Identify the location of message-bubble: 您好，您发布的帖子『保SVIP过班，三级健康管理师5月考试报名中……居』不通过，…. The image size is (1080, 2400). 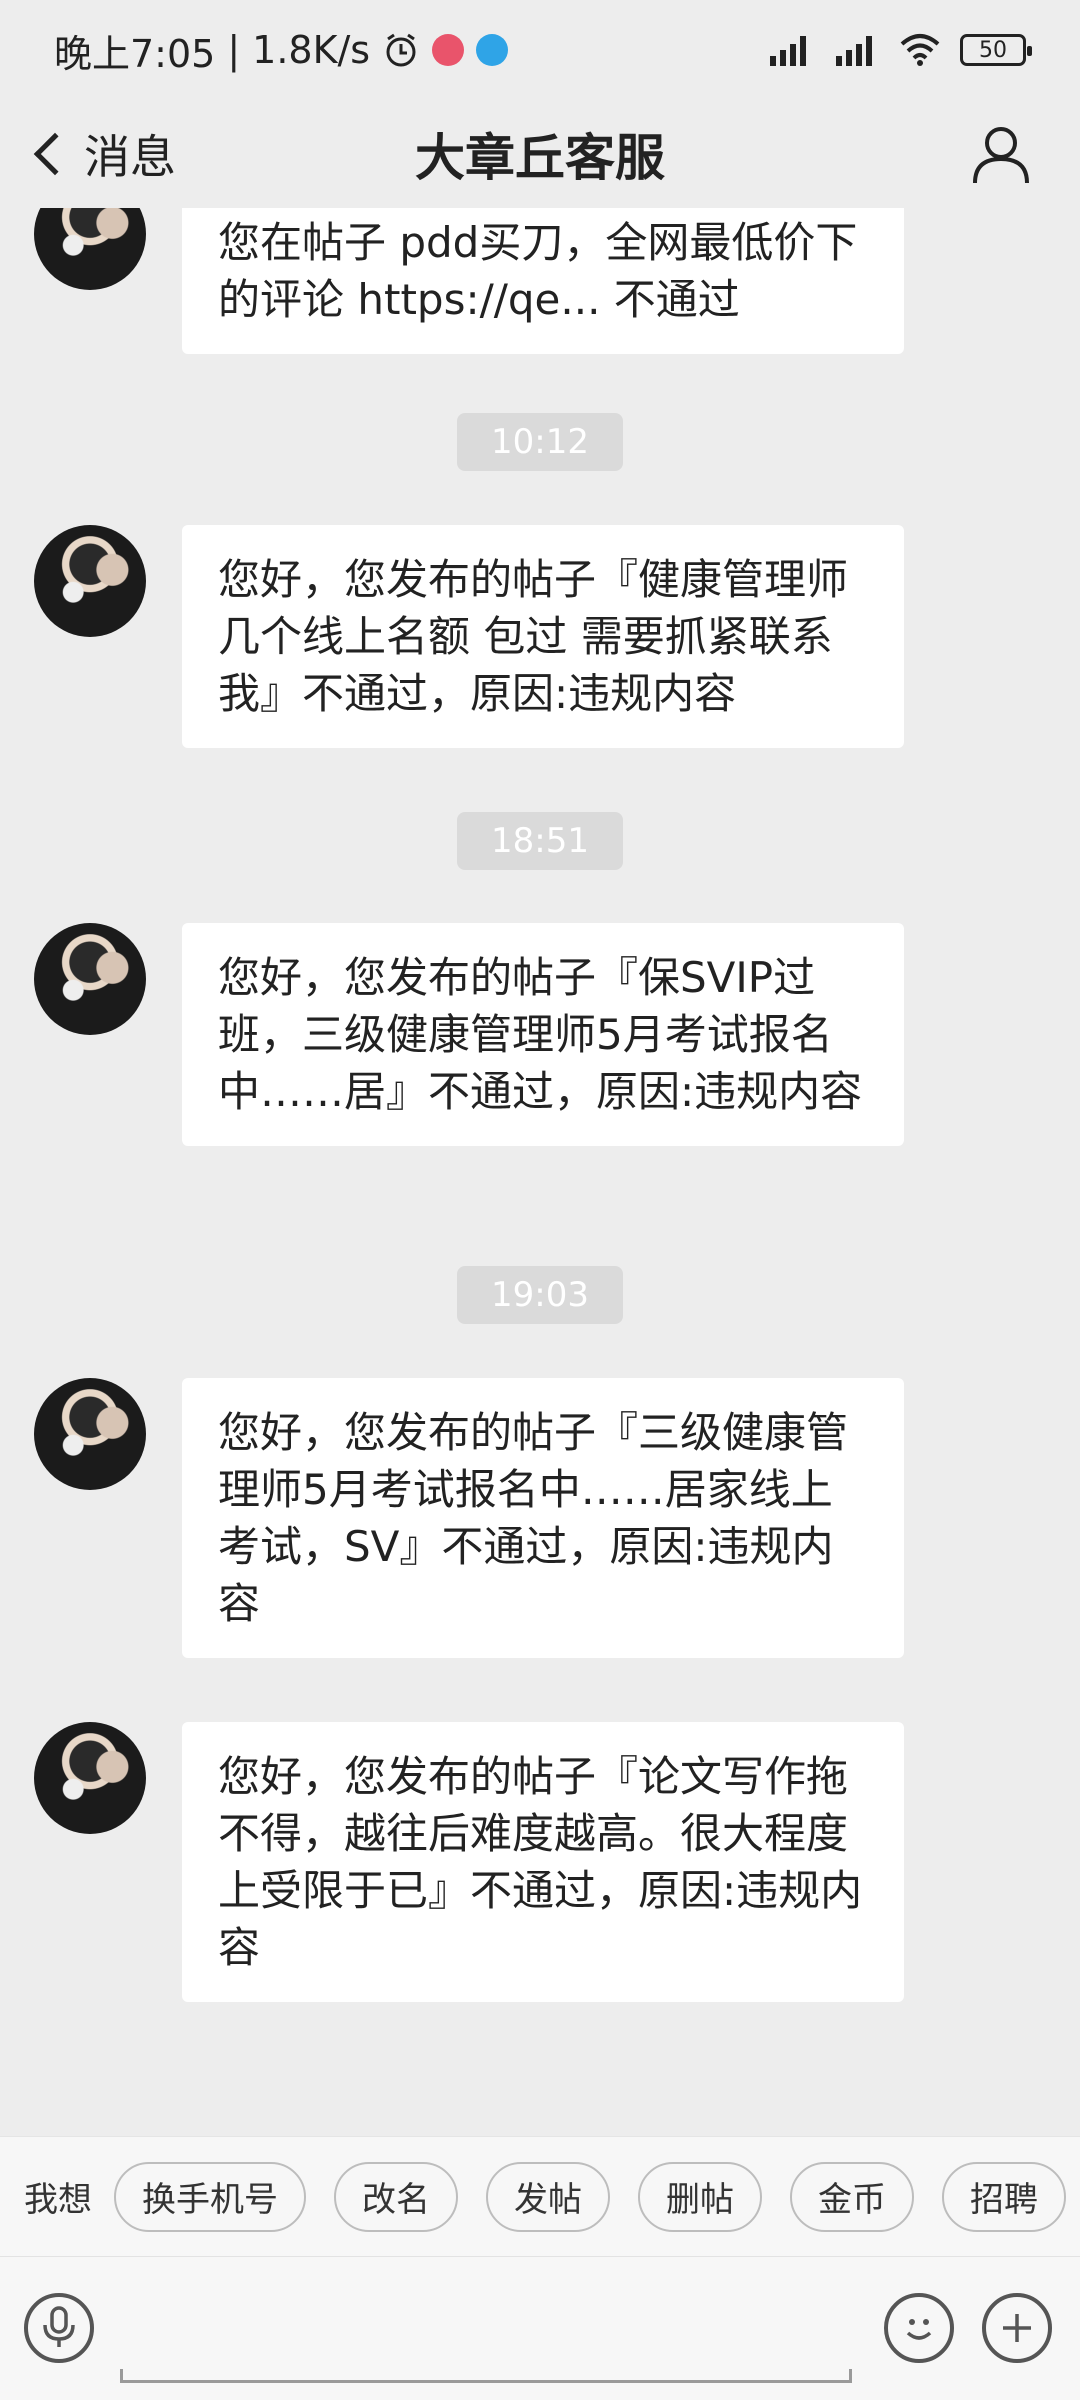
(543, 1034).